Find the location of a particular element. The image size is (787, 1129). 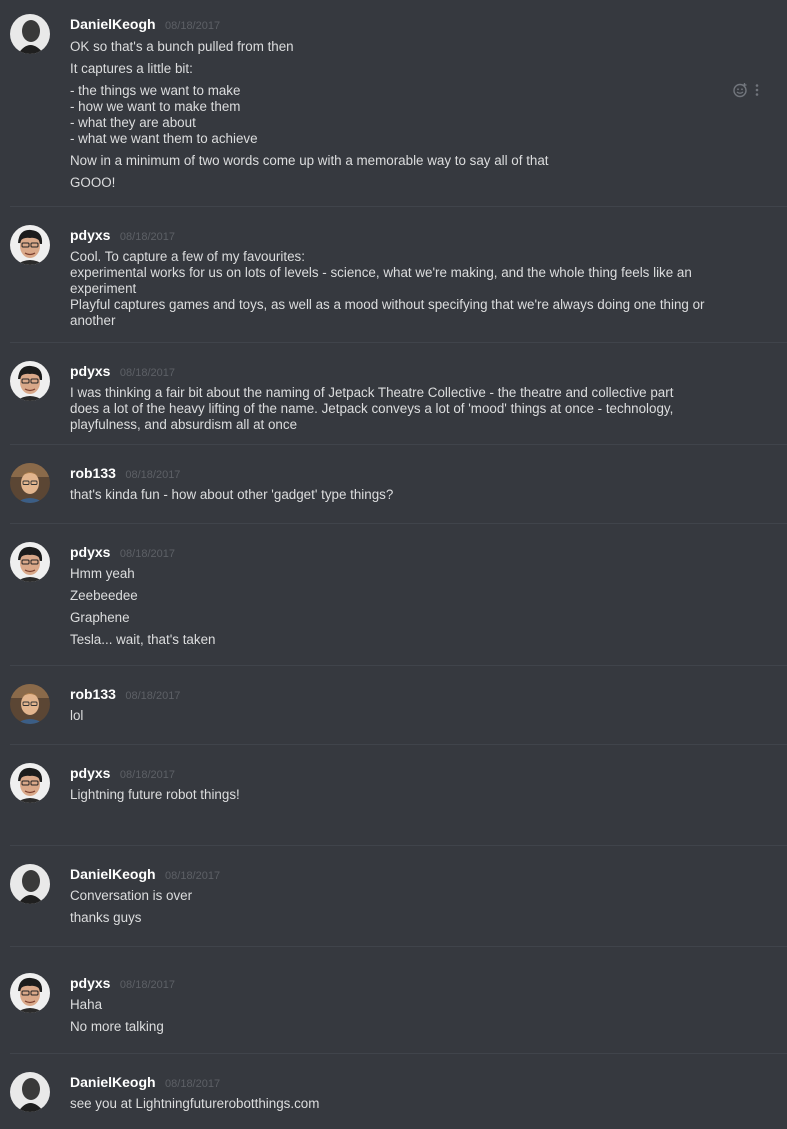

message-text: OK so that's a bunch pulled from then is located at coordinates (182, 46).